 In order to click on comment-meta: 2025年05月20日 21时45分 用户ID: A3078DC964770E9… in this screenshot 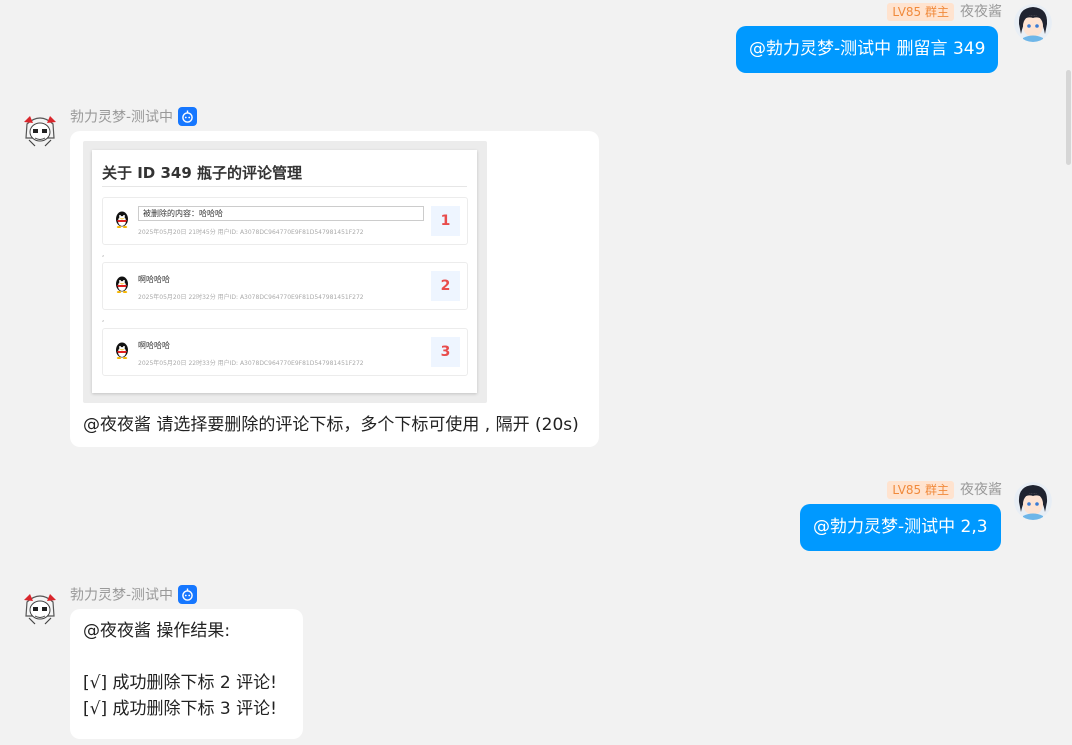, I will do `click(251, 232)`.